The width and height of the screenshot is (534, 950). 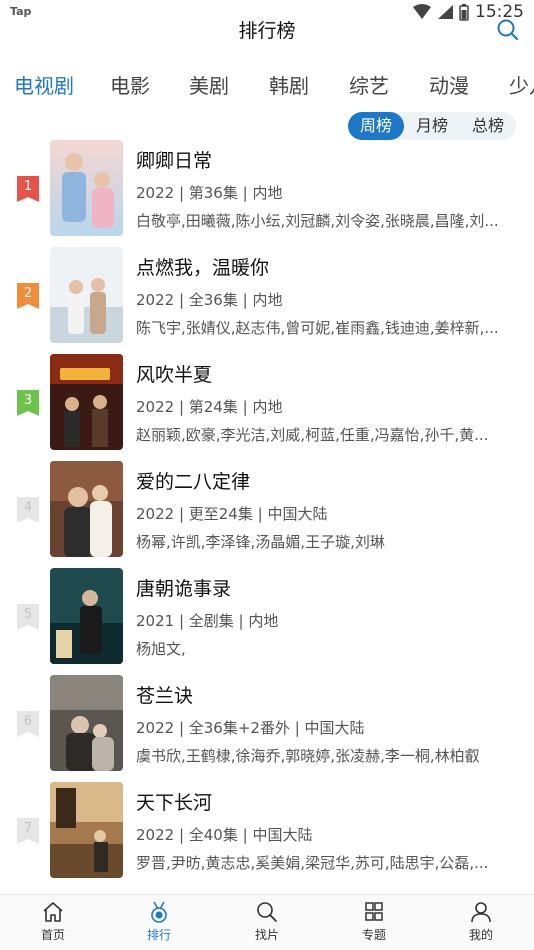 What do you see at coordinates (209, 300) in the screenshot?
I see `item-meta: 2022 | 全36集 | 内地` at bounding box center [209, 300].